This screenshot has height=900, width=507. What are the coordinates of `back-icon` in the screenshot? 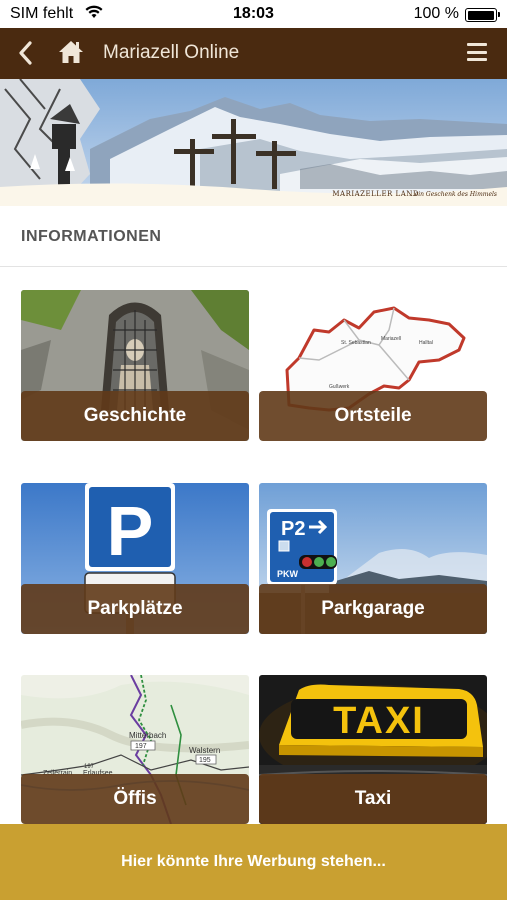 It's located at (26, 53).